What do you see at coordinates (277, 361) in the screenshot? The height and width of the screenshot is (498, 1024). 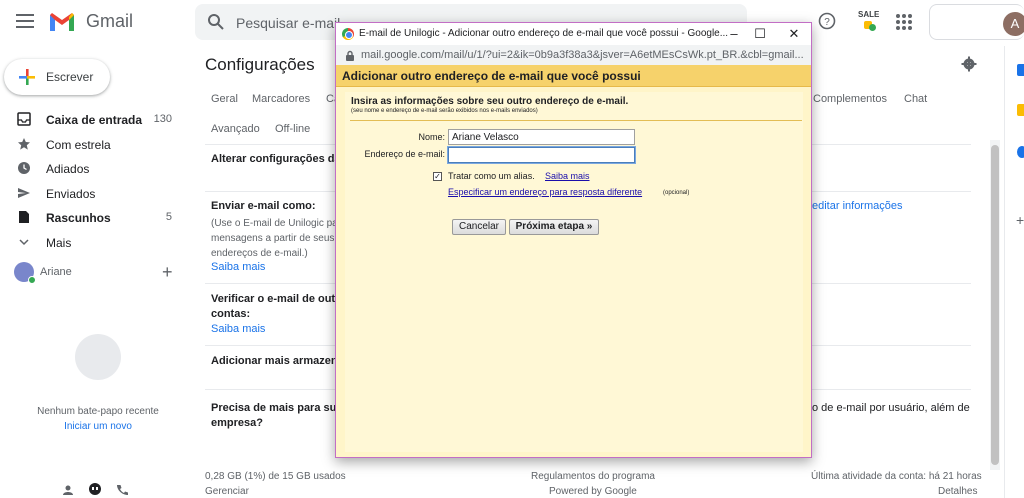 I see `storage-heading: Adicionar mais armazena` at bounding box center [277, 361].